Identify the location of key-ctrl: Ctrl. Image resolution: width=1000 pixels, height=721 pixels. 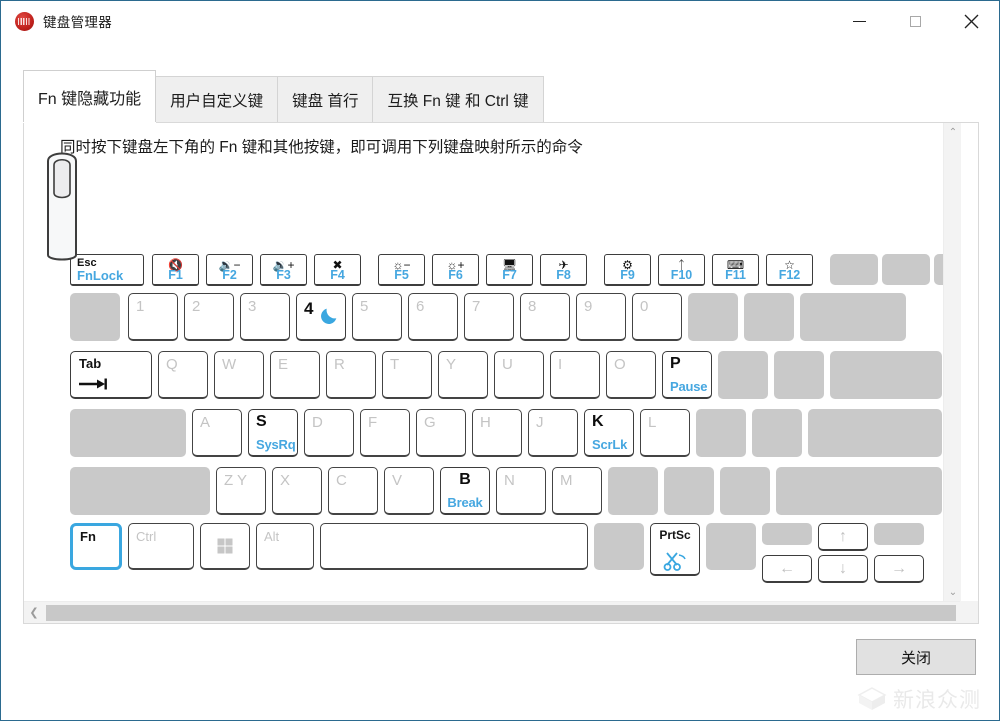
(161, 546).